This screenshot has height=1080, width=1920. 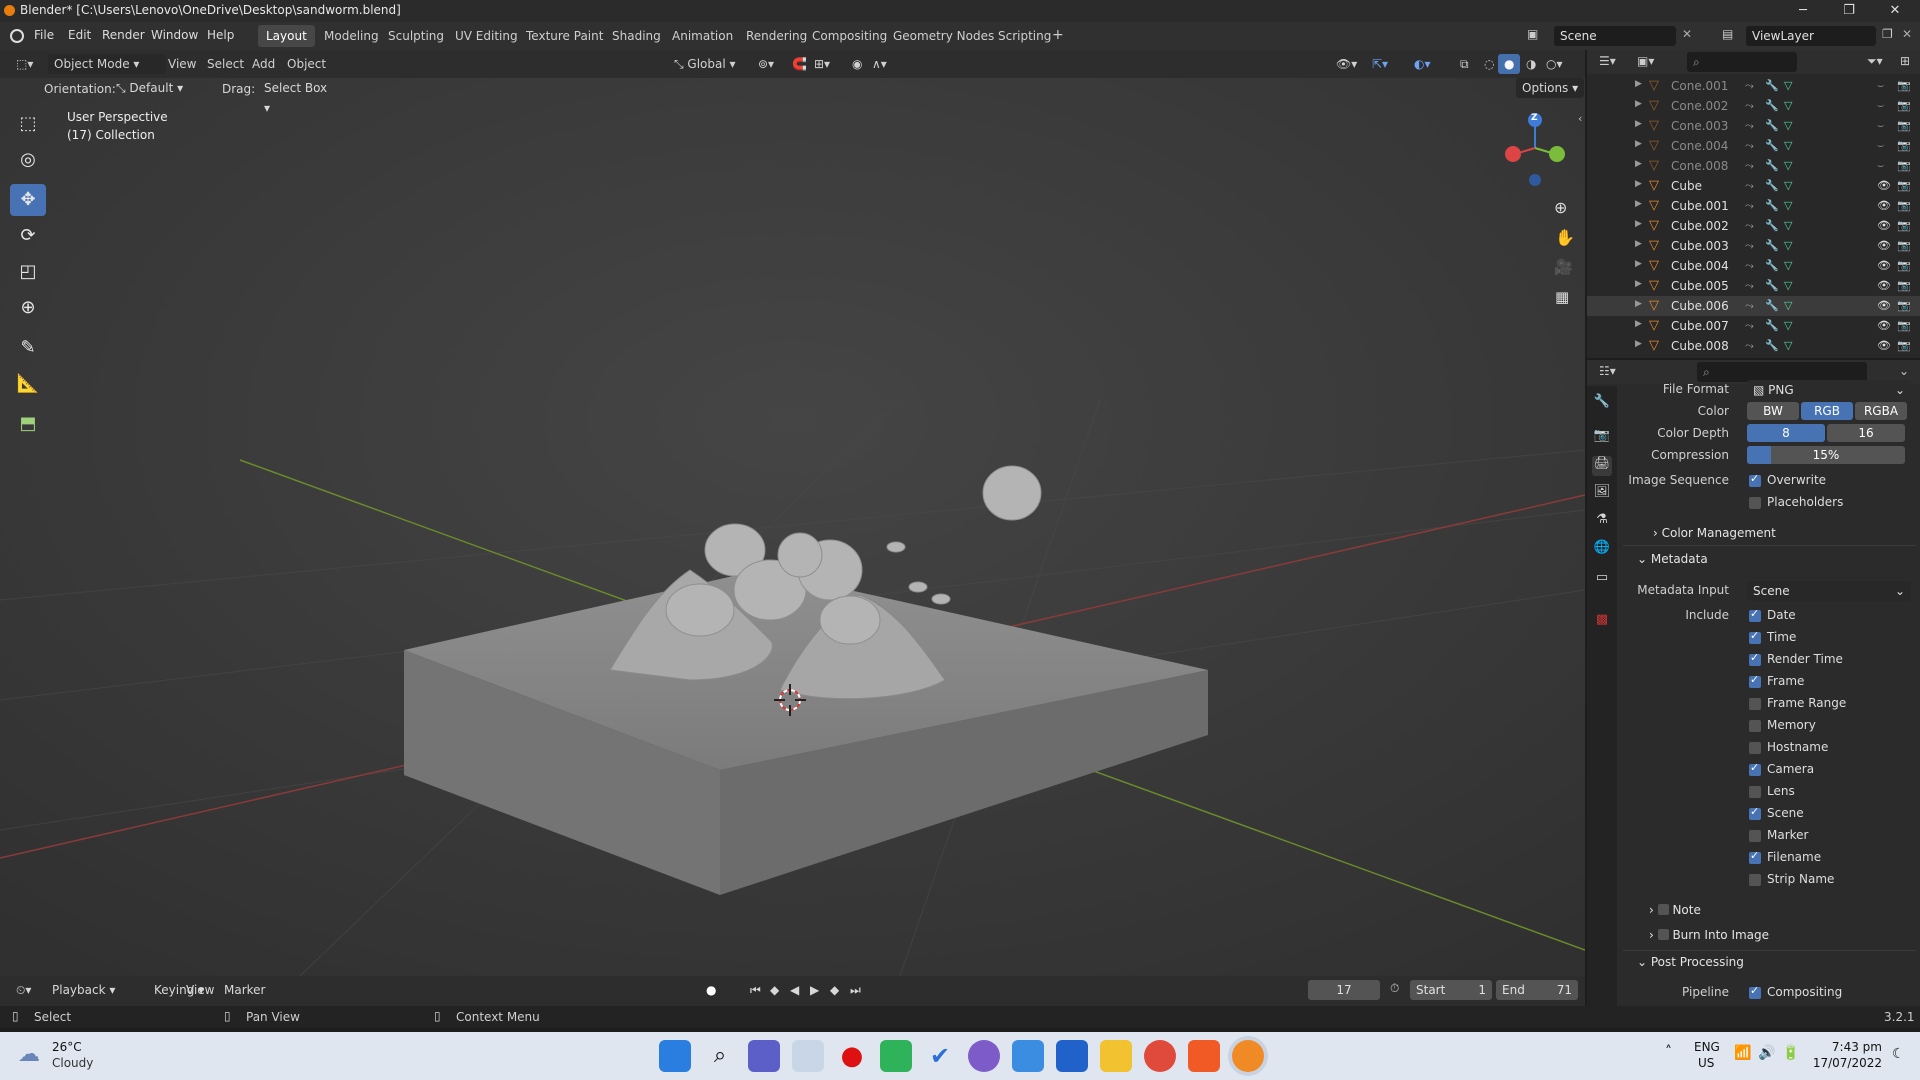 I want to click on properties-search-input: ⌕, so click(x=1782, y=372).